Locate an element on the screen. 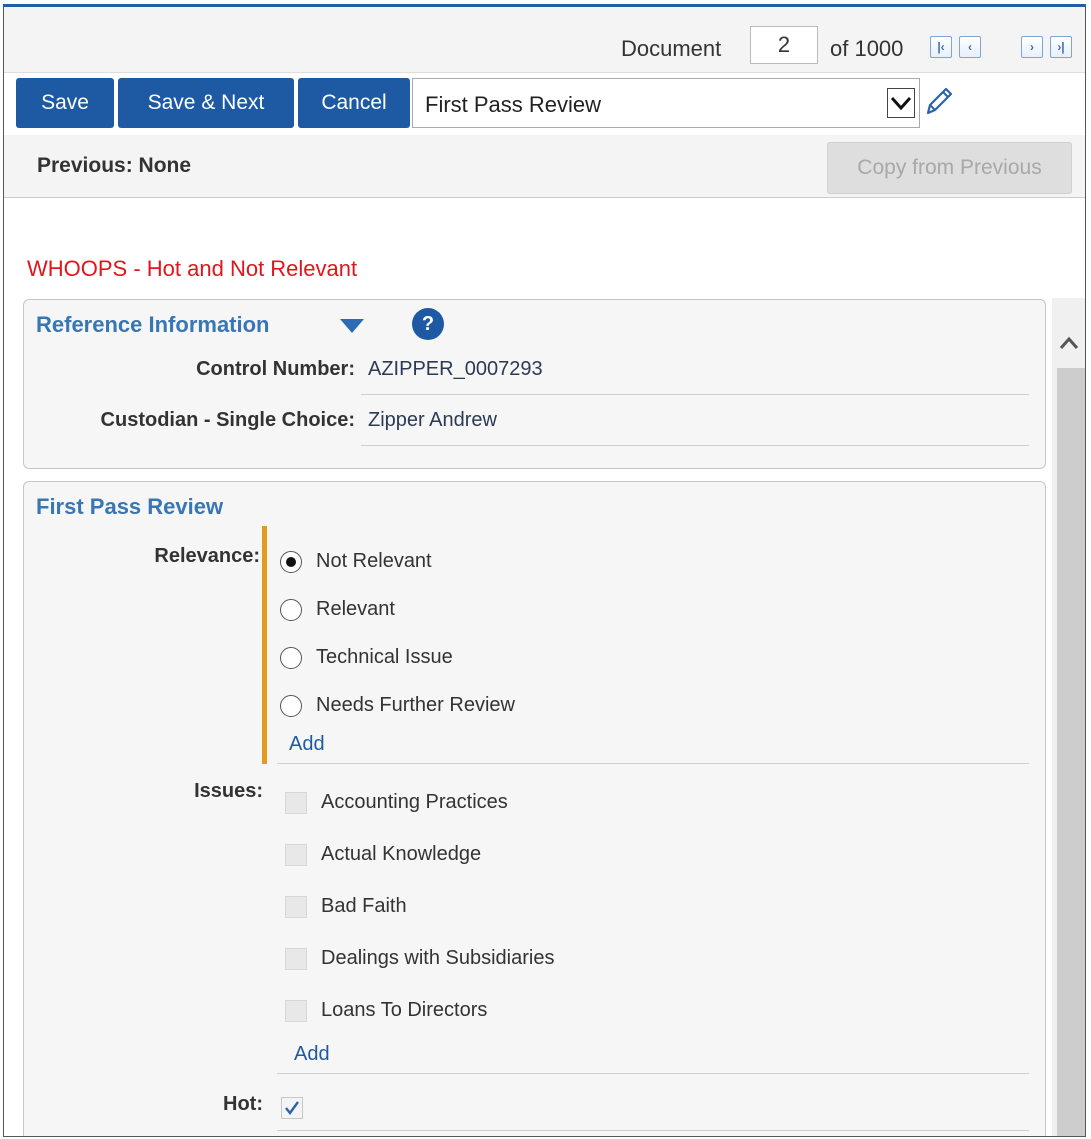 Image resolution: width=1091 pixels, height=1139 pixels. radio-not-relevant is located at coordinates (291, 562).